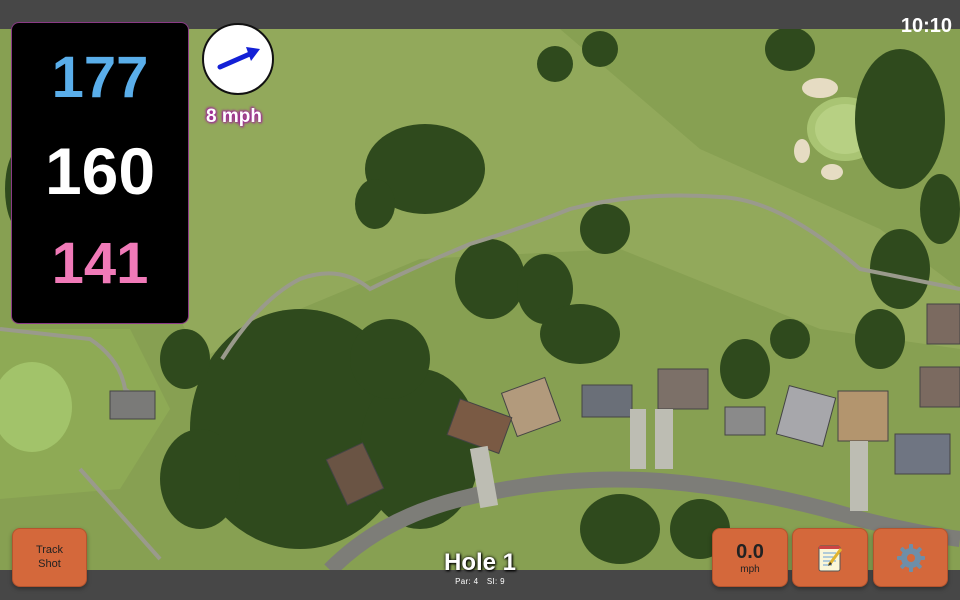 This screenshot has height=600, width=960. What do you see at coordinates (100, 77) in the screenshot?
I see `distance-back: 177` at bounding box center [100, 77].